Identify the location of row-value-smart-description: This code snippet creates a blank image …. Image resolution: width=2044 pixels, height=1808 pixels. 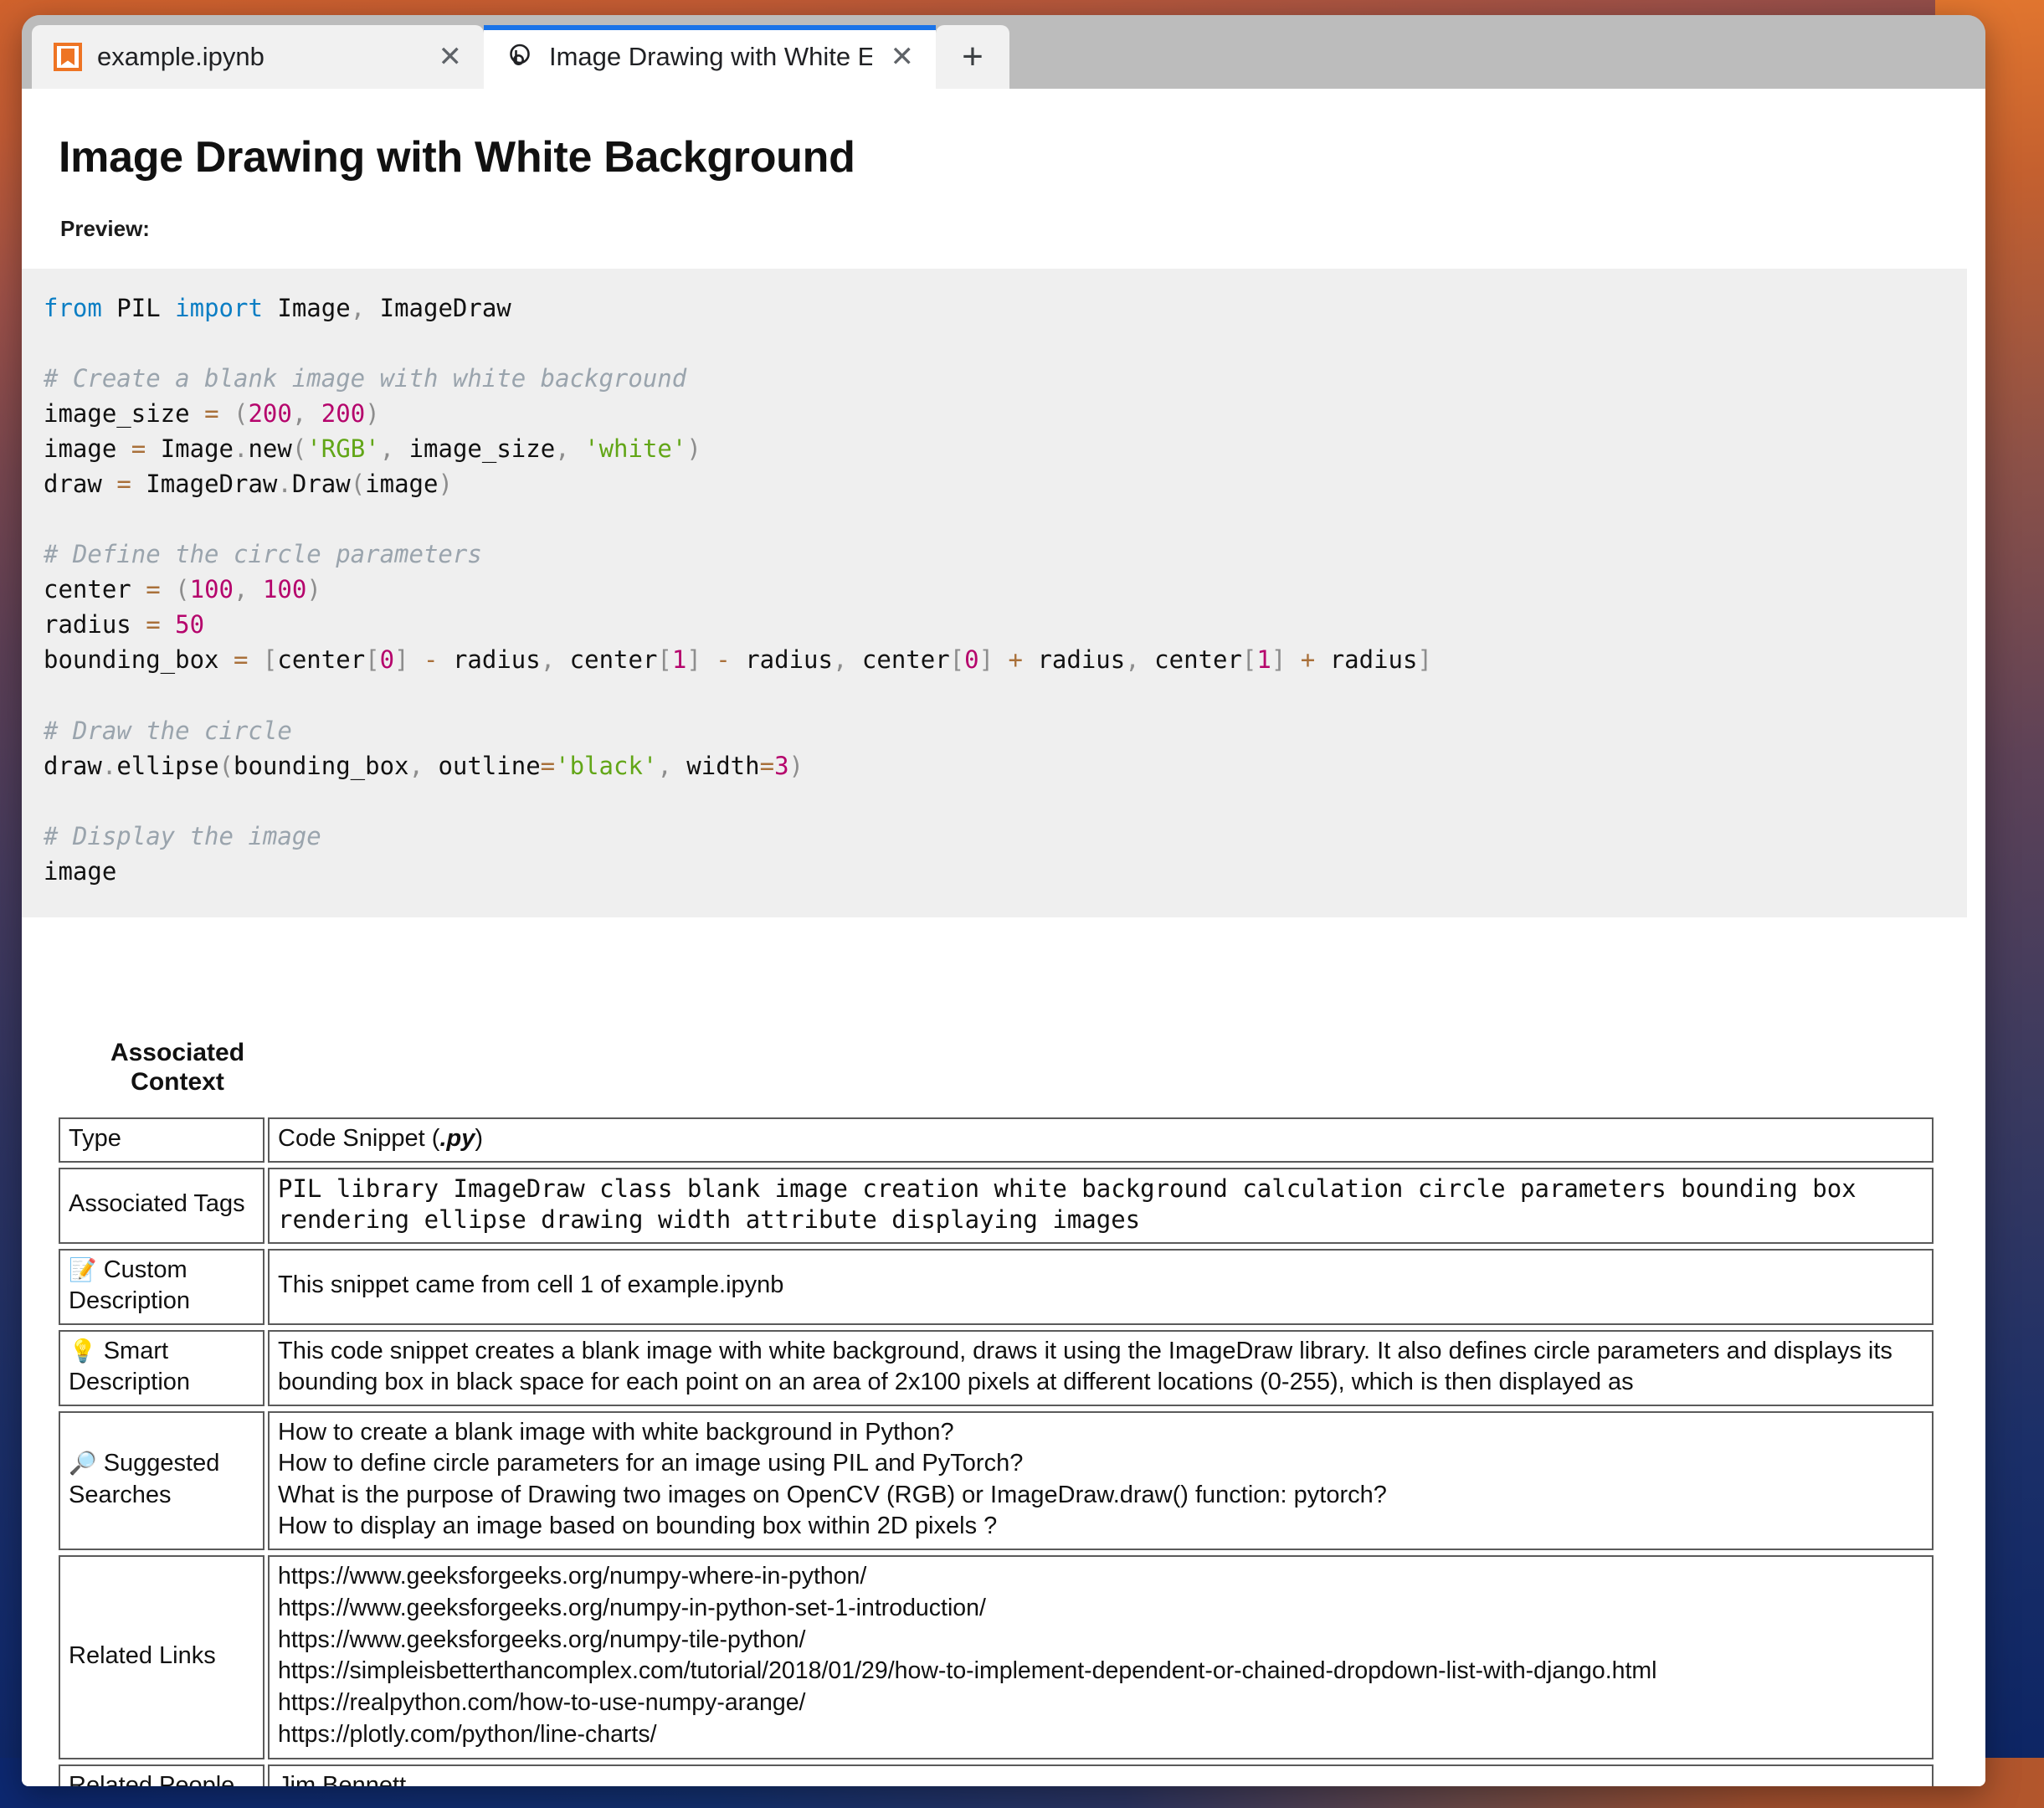
(1101, 1368).